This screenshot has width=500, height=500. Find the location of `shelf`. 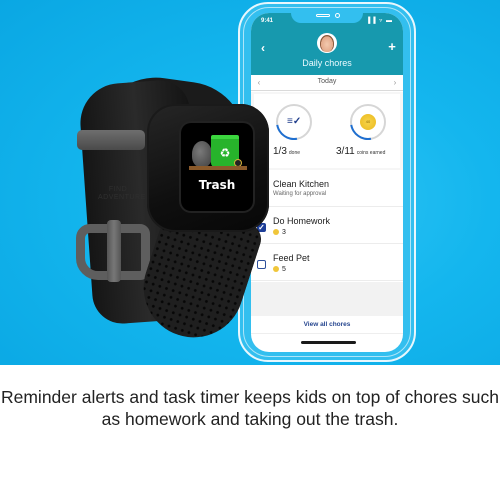

shelf is located at coordinates (218, 168).